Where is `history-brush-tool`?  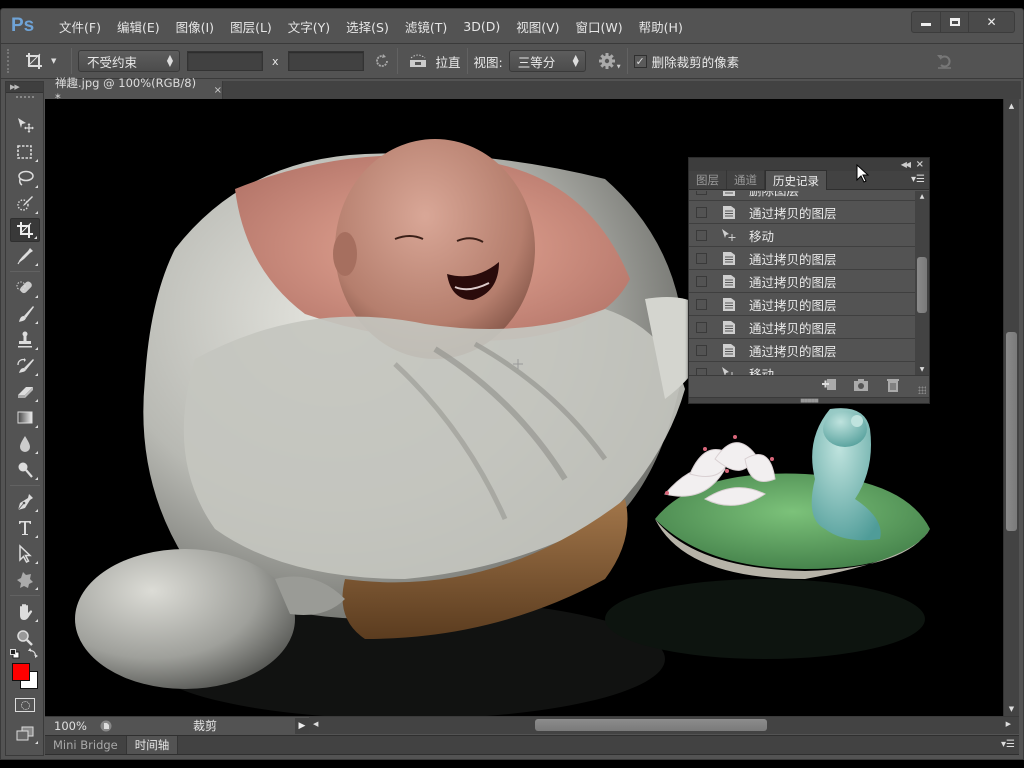 history-brush-tool is located at coordinates (25, 366).